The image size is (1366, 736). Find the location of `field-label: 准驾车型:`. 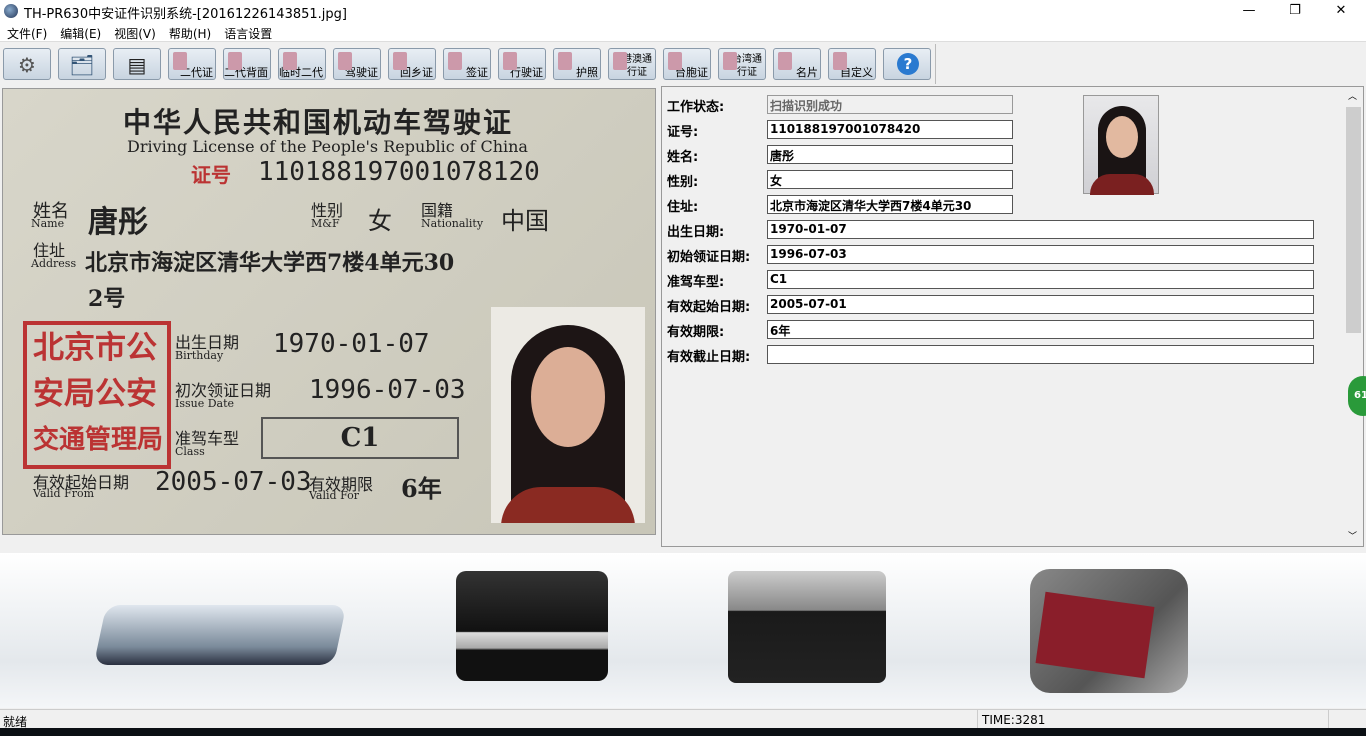

field-label: 准驾车型: is located at coordinates (696, 282).